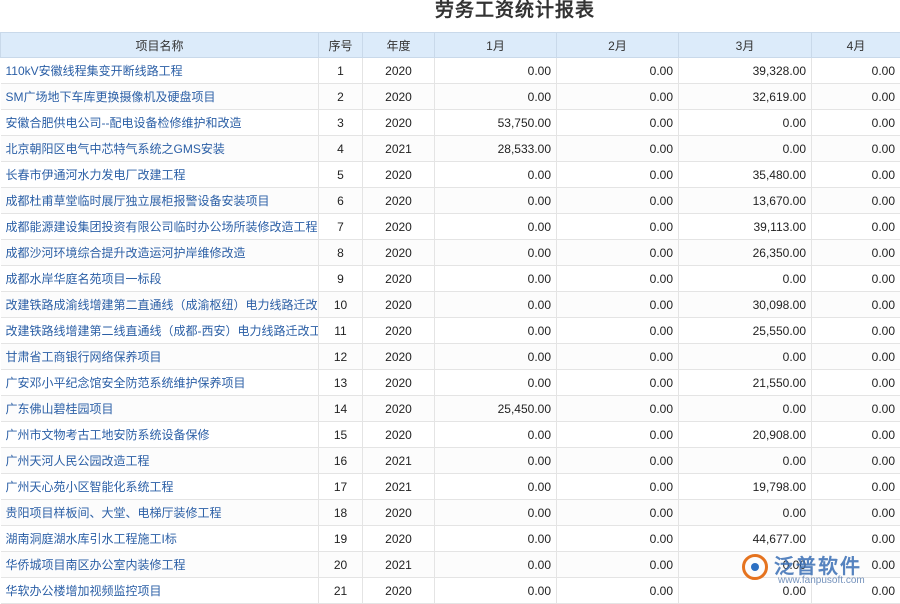 The image size is (900, 604). What do you see at coordinates (160, 71) in the screenshot?
I see `cell-project-name: 110kV安徽线程集变开断线路工程` at bounding box center [160, 71].